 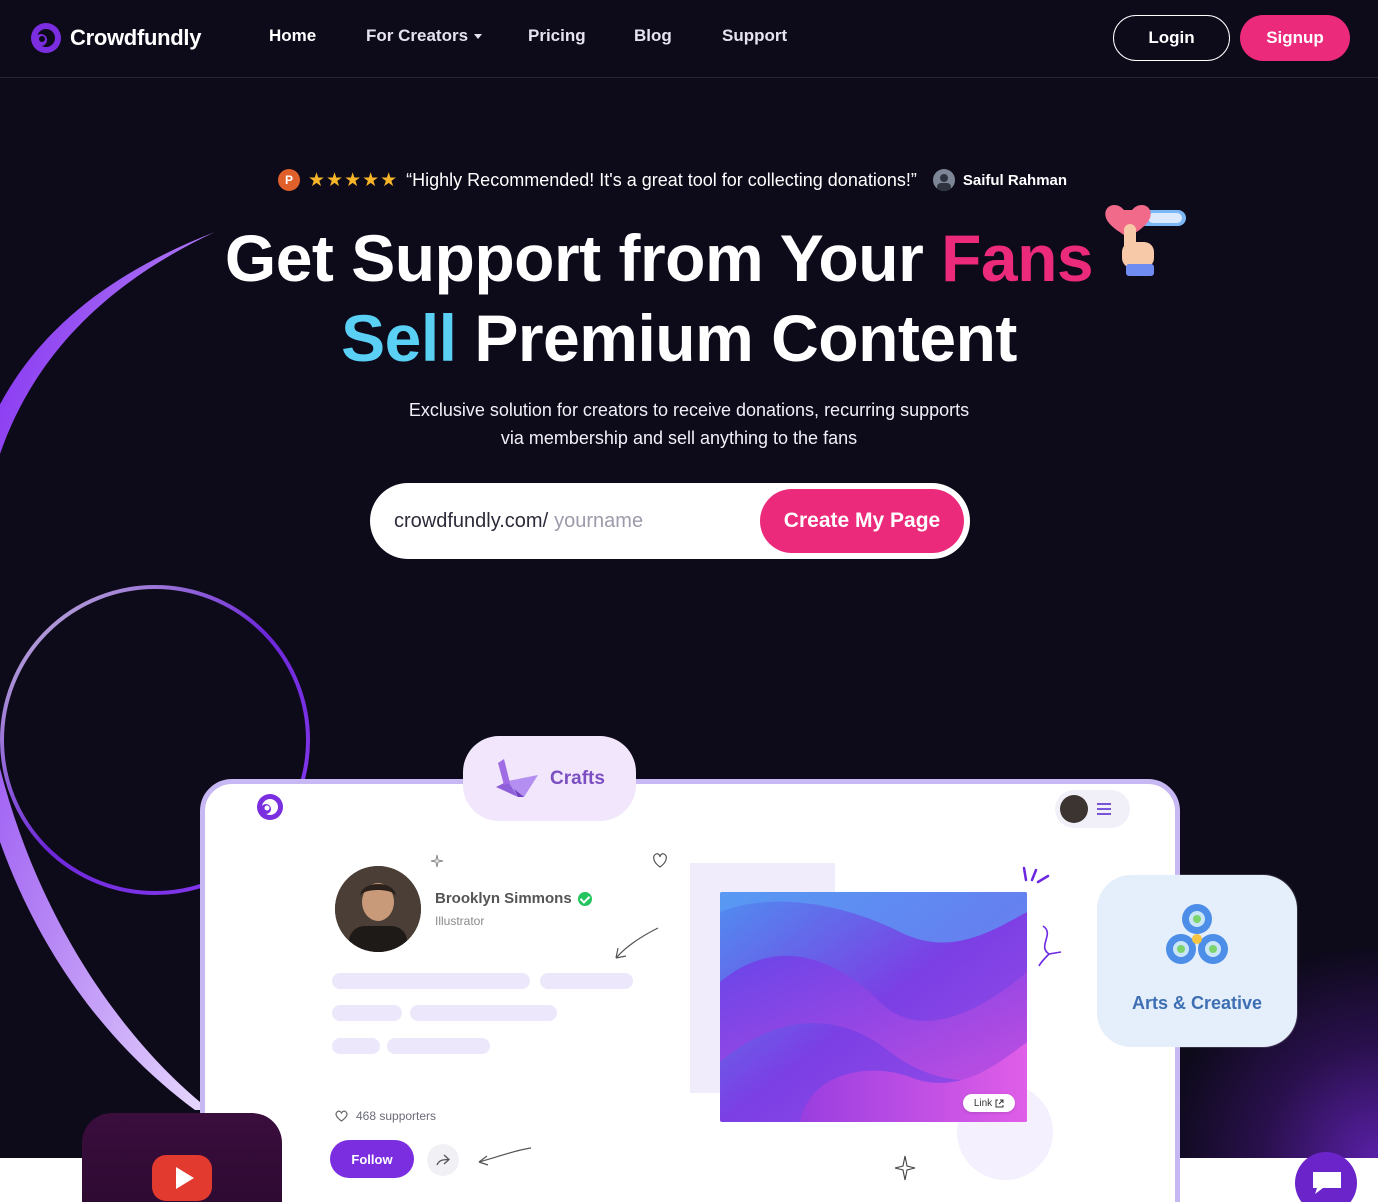 What do you see at coordinates (460, 921) in the screenshot?
I see `profile-role: Illustrator` at bounding box center [460, 921].